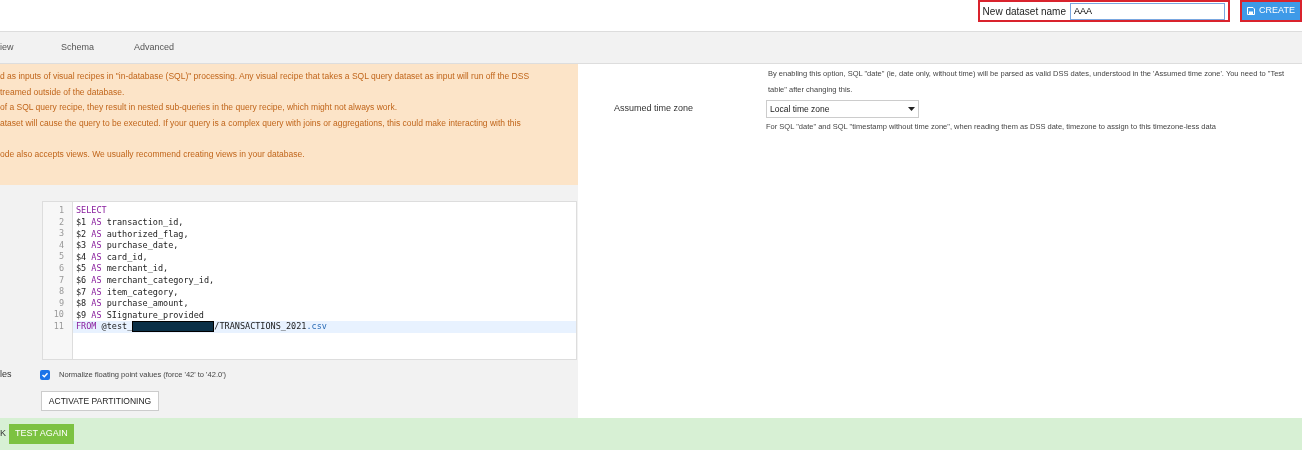 This screenshot has width=1302, height=450. What do you see at coordinates (261, 123) in the screenshot?
I see `warning-text: ataset will cause the query to be executed. If your query is a complex query with joins or aggregations, this could make interacting with this` at bounding box center [261, 123].